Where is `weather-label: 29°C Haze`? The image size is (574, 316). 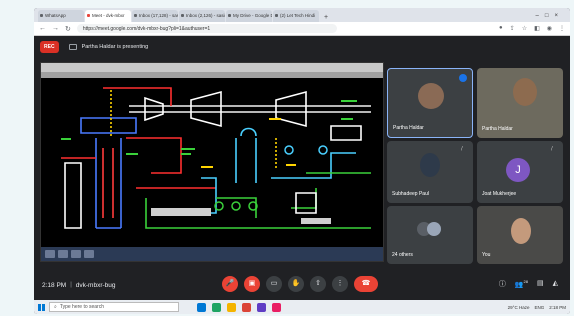
weather-label: 29°C Haze is located at coordinates (519, 307).